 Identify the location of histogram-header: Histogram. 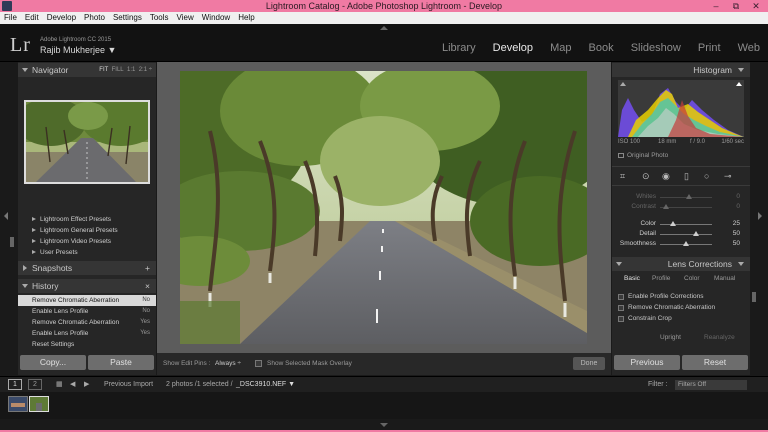
(681, 70).